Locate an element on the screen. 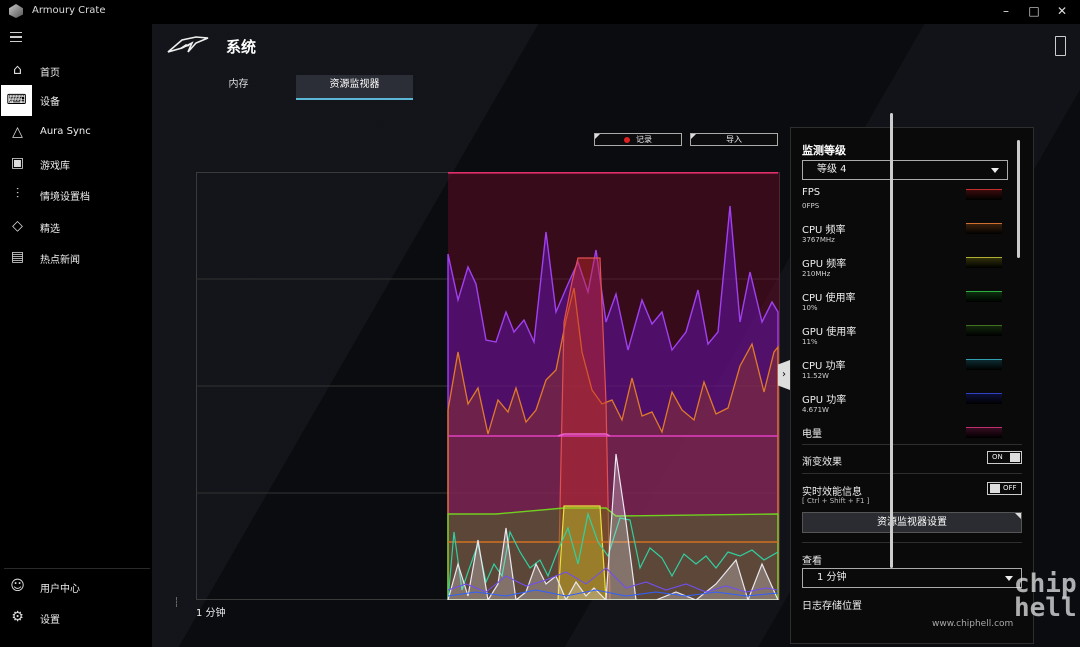 This screenshot has height=647, width=1080. keyboard-icon: ⌨ is located at coordinates (16, 100).